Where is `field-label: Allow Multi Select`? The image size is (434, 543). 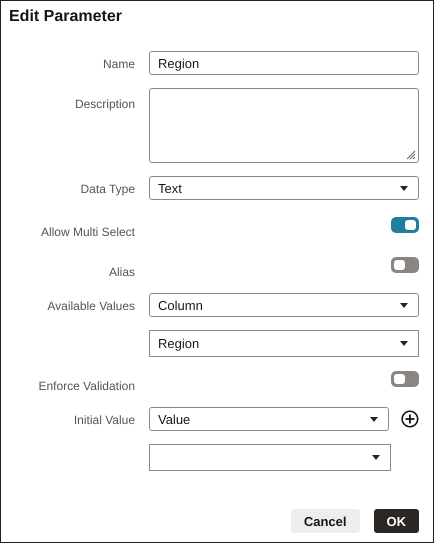
field-label: Allow Multi Select is located at coordinates (87, 232).